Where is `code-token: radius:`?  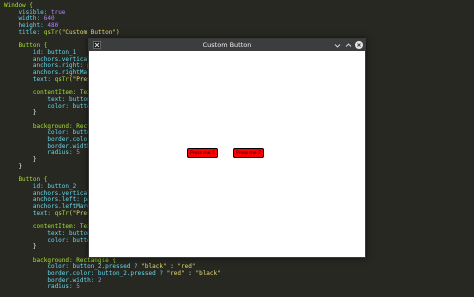
code-token: radius: is located at coordinates (40, 287).